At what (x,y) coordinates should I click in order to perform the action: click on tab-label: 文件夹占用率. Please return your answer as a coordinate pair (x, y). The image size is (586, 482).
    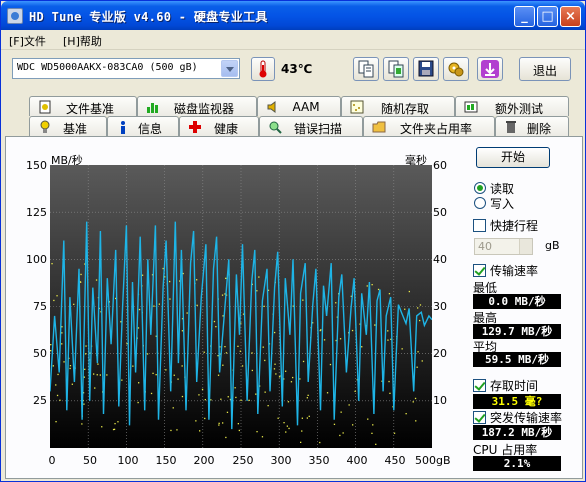
    Looking at the image, I should click on (435, 129).